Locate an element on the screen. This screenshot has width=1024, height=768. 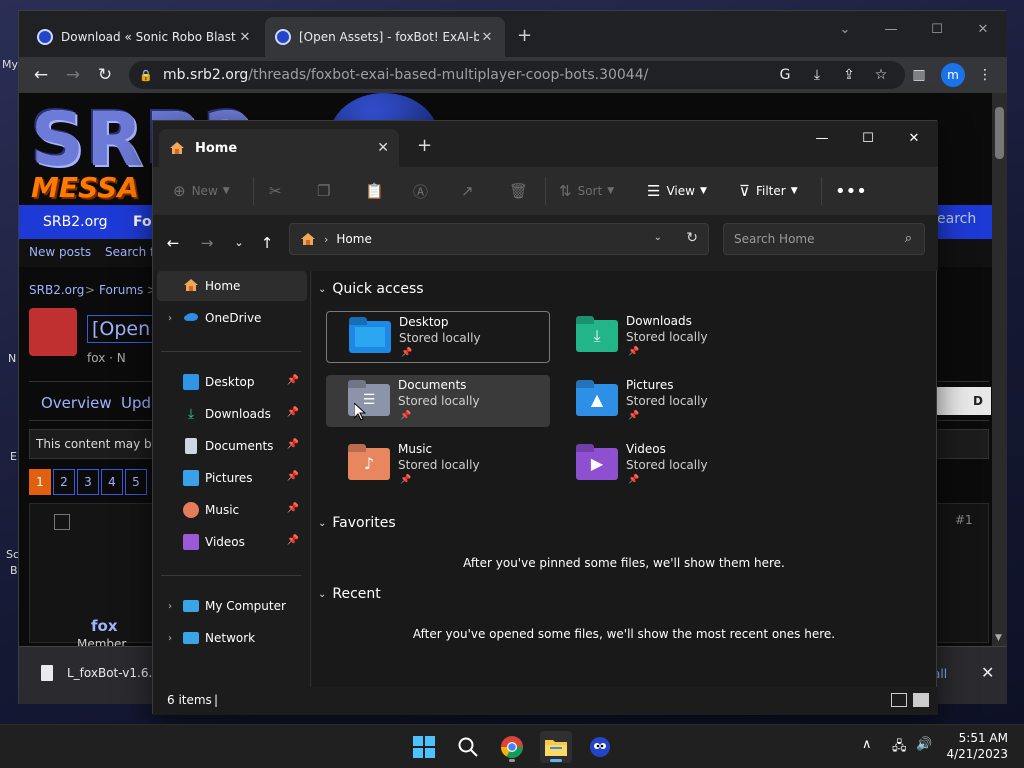
profile-avatar: m is located at coordinates (953, 75).